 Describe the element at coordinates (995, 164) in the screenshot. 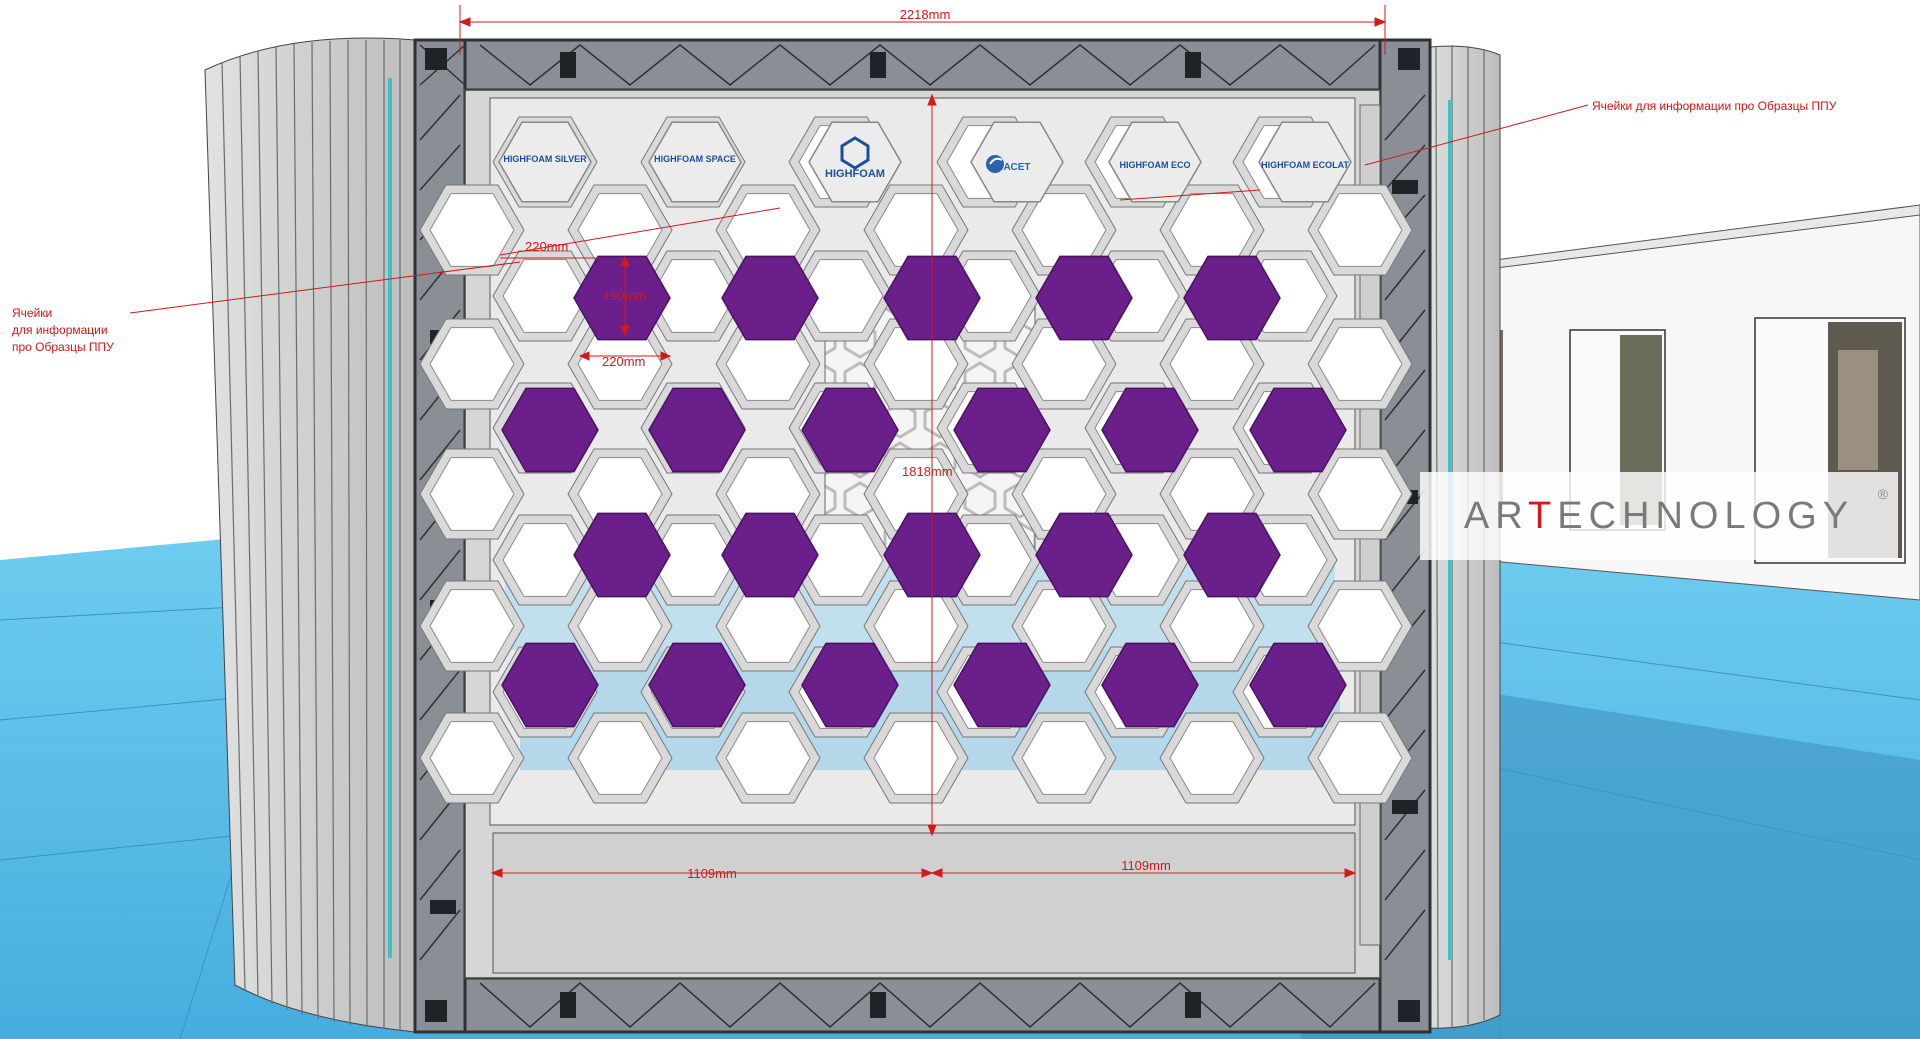

I see `acet-logo-icon` at that location.